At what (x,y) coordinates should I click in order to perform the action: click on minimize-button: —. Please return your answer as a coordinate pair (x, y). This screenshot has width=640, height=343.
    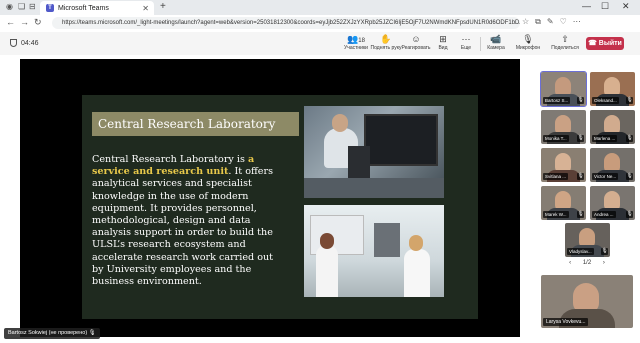
    Looking at the image, I should click on (586, 6).